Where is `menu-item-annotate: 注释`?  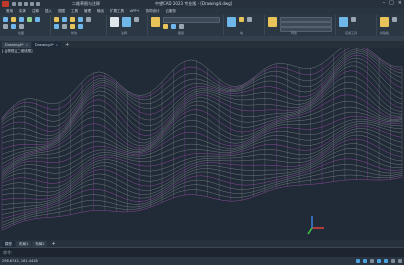
menu-item-annotate: 注释 is located at coordinates (35, 11).